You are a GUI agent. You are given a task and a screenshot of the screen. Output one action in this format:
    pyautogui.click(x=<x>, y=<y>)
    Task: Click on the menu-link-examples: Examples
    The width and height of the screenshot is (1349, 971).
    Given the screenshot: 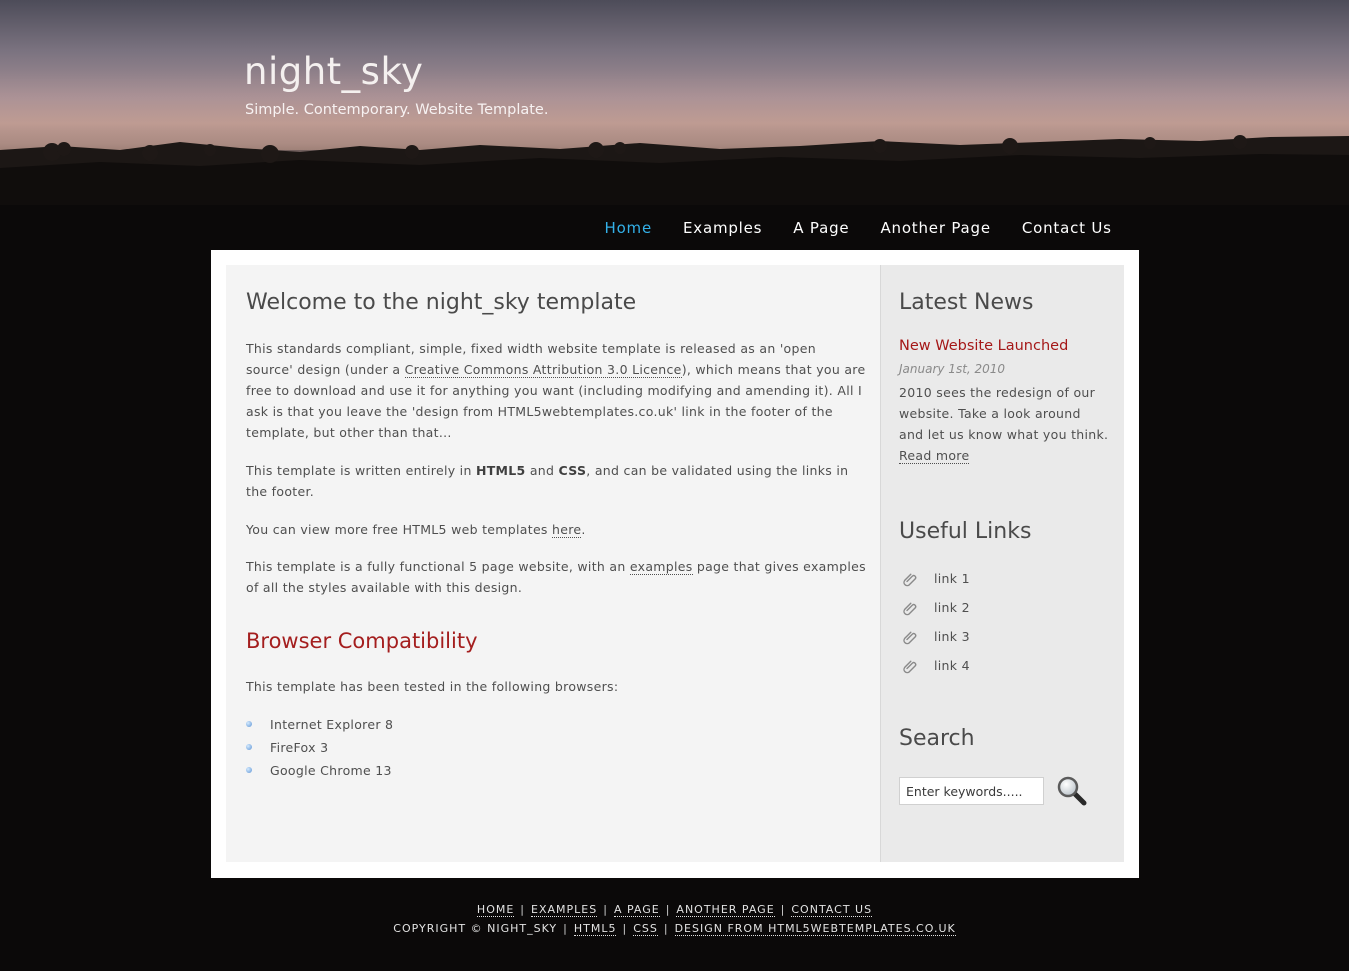 What is the action you would take?
    pyautogui.click(x=723, y=228)
    